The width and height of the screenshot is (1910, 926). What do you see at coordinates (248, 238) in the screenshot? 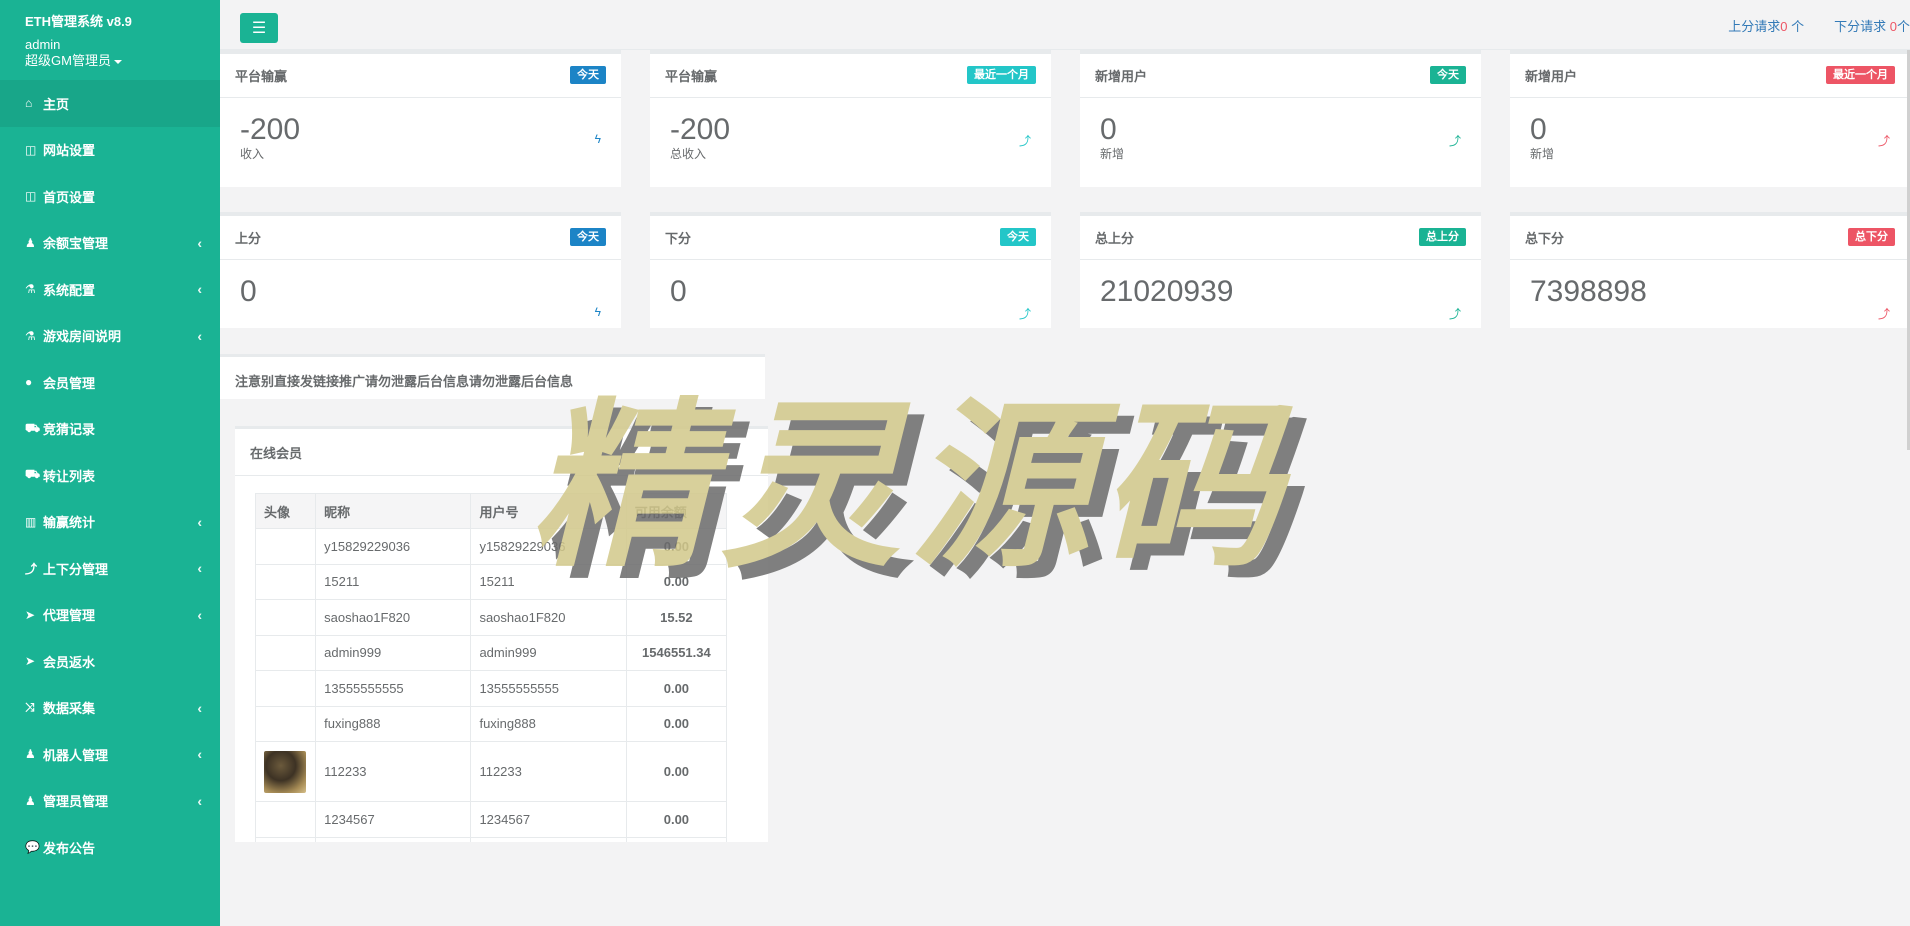
I see `stat-title: 上分` at bounding box center [248, 238].